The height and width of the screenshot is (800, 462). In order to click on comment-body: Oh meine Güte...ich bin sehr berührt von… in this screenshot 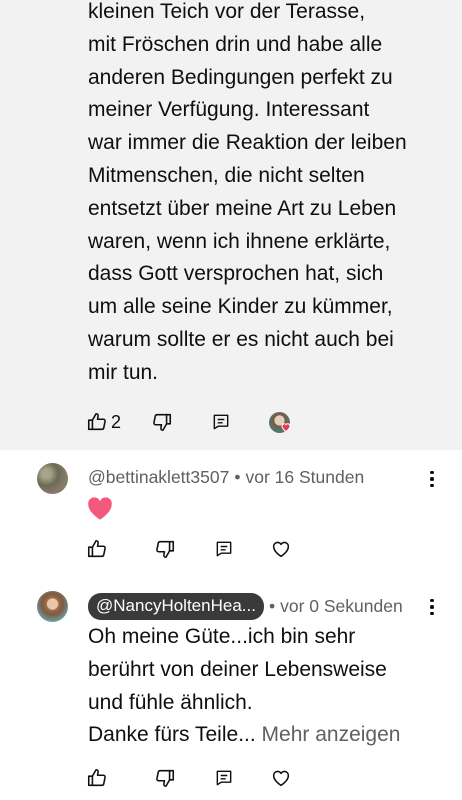, I will do `click(263, 686)`.